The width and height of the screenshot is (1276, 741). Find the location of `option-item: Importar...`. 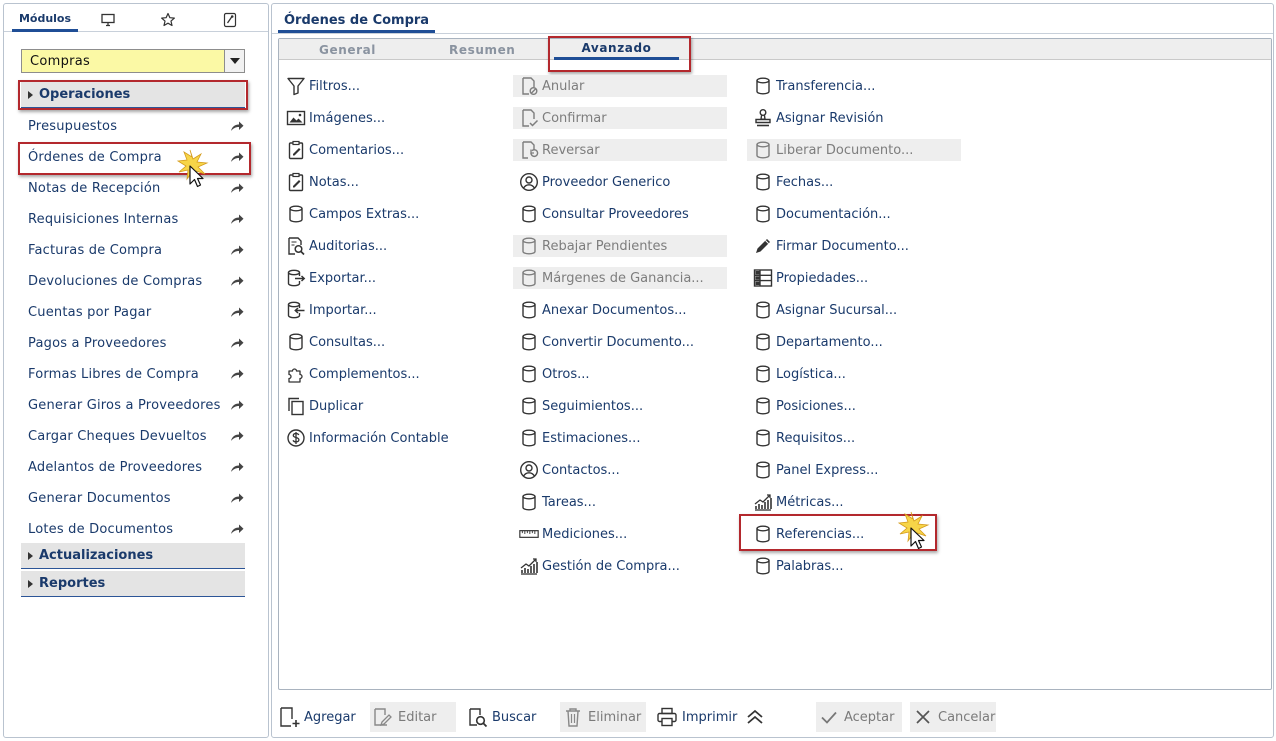

option-item: Importar... is located at coordinates (394, 310).